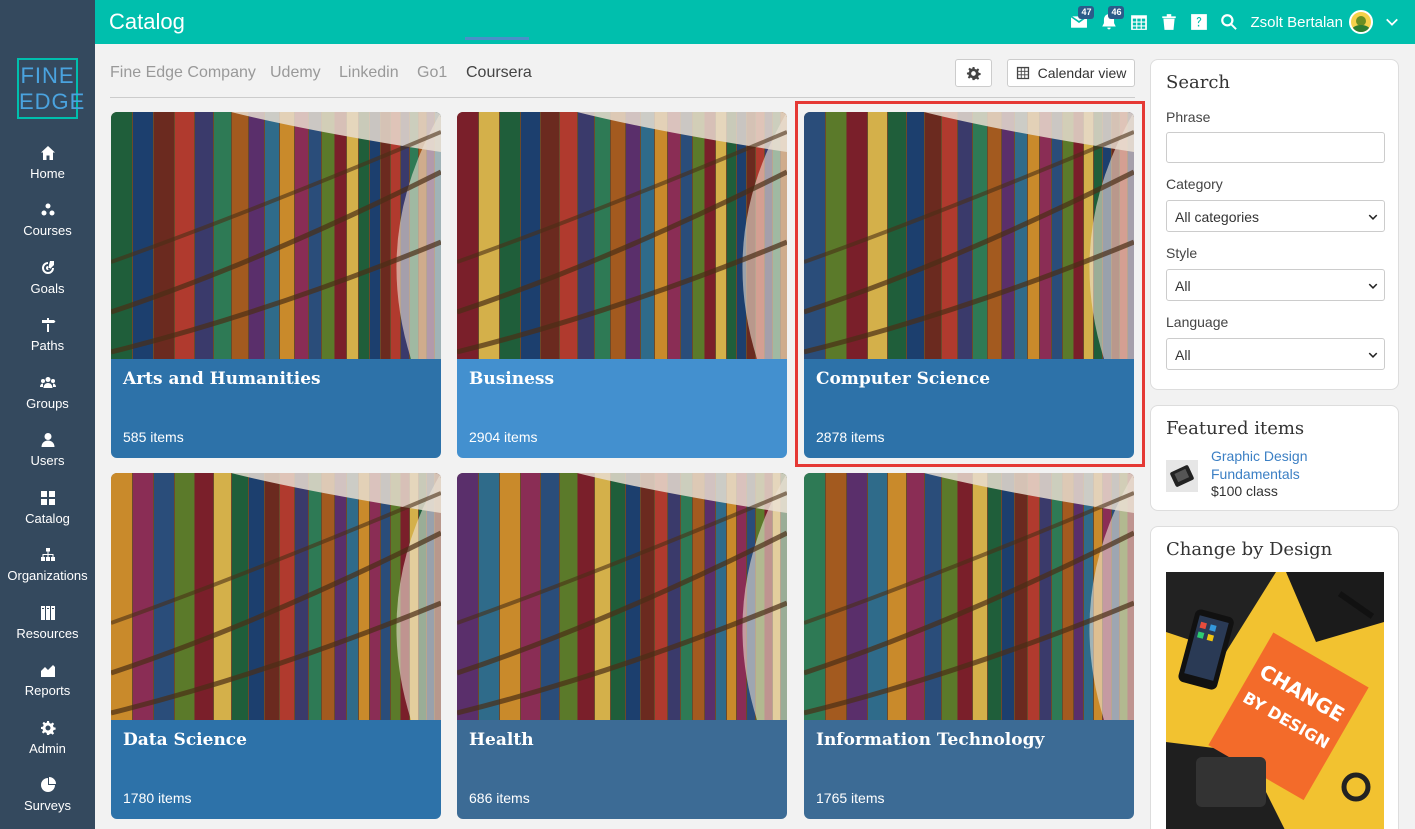 This screenshot has height=829, width=1415. Describe the element at coordinates (47, 461) in the screenshot. I see `sidebar-item-label: Users` at that location.